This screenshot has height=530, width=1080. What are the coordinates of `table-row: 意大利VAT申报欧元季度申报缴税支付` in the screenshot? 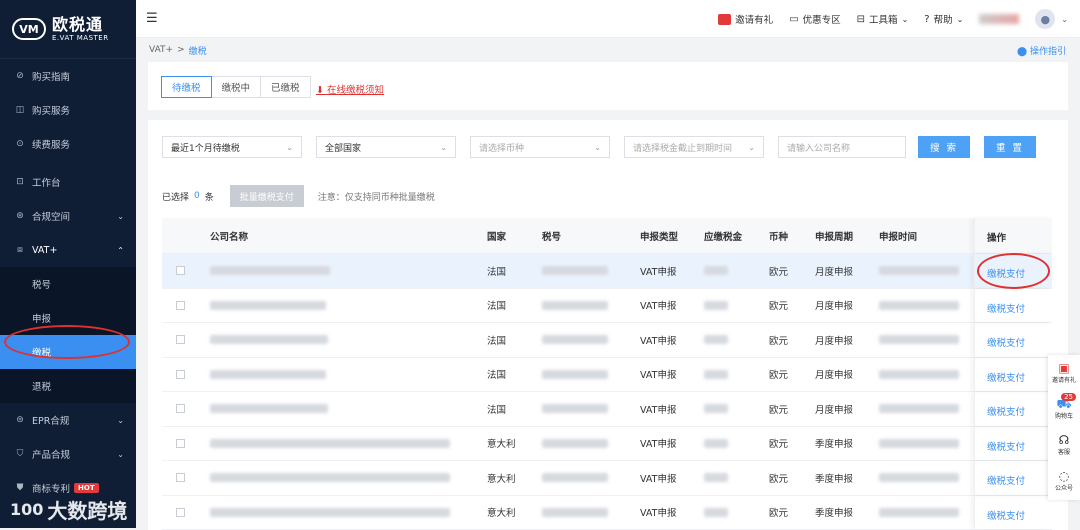 It's located at (607, 478).